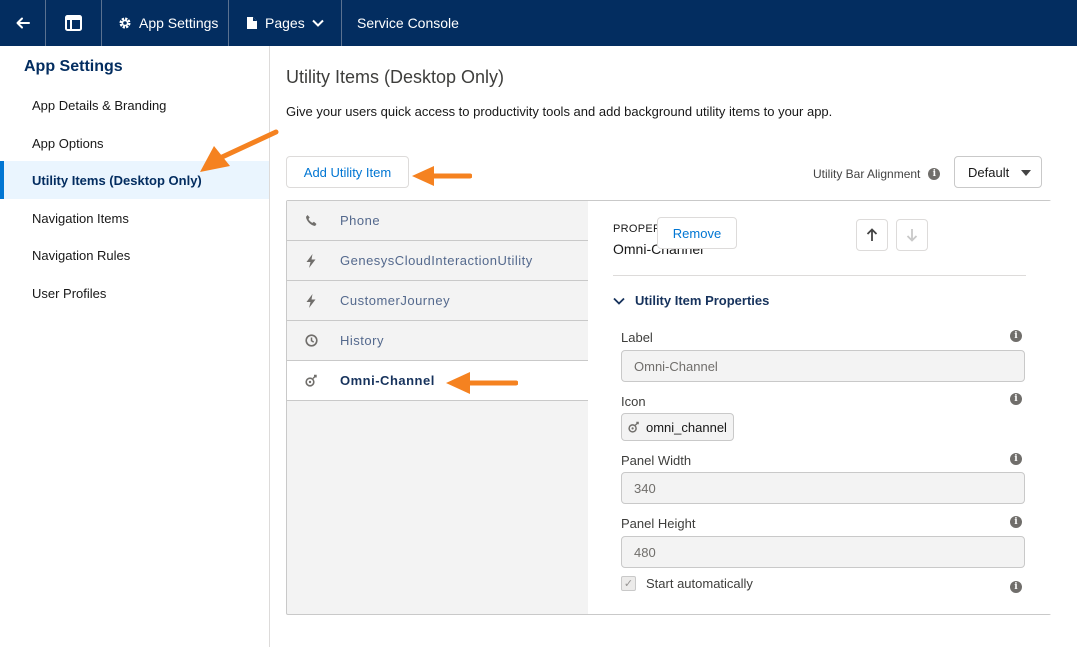  I want to click on arrow-up-icon, so click(872, 234).